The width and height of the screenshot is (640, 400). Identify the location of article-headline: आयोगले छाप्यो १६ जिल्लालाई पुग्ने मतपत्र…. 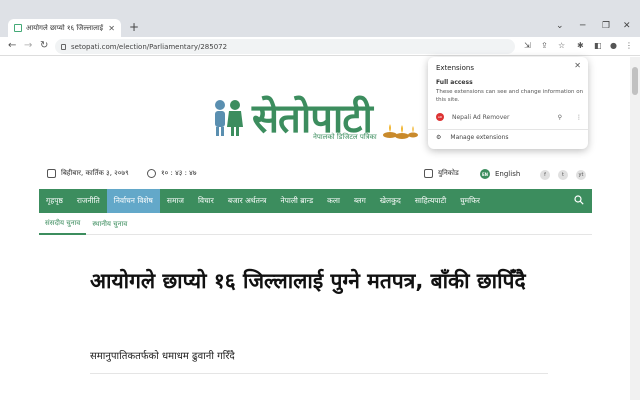
(308, 281).